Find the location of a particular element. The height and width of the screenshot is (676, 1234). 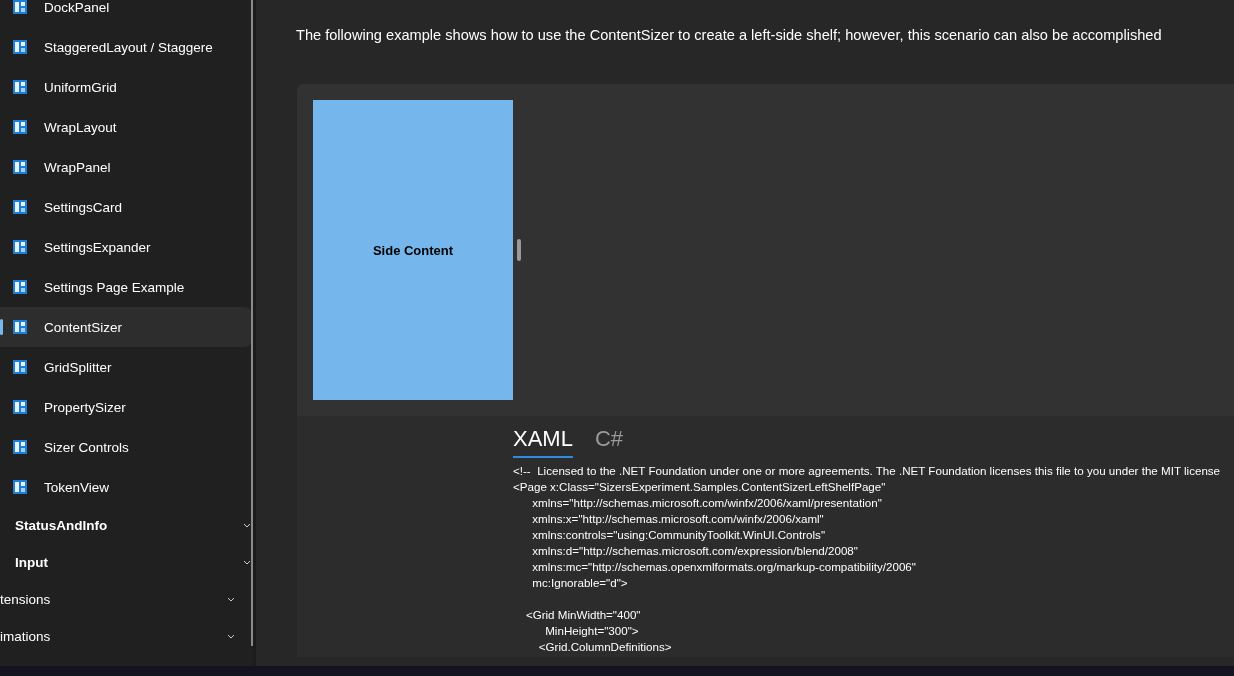

sidebar-item: TokenView is located at coordinates (125, 487).